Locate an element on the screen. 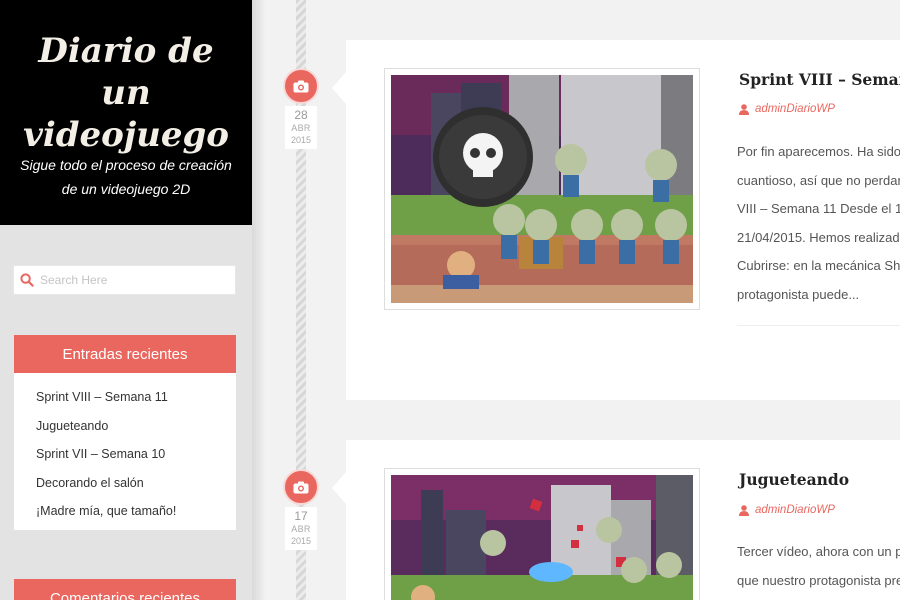 The height and width of the screenshot is (600, 900). timeline-marker: 17 ABR 2015 is located at coordinates (301, 509).